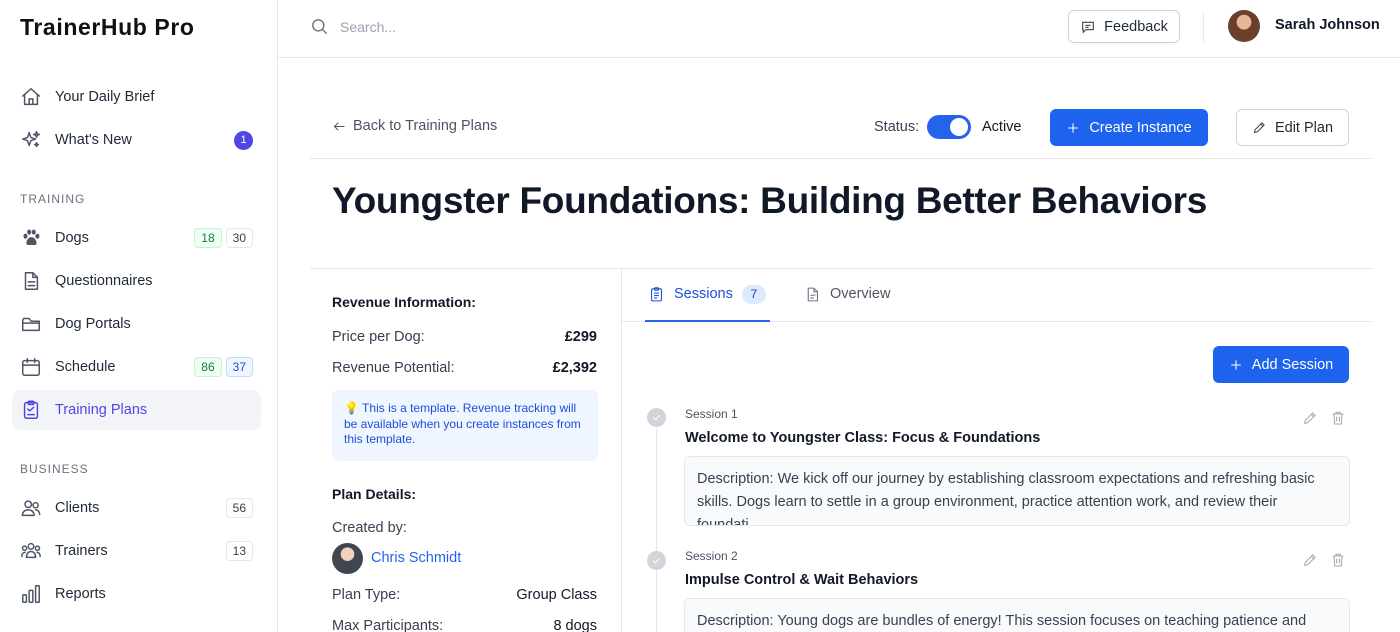  What do you see at coordinates (136, 508) in the screenshot?
I see `sidebar-item-clients: Clients 56` at bounding box center [136, 508].